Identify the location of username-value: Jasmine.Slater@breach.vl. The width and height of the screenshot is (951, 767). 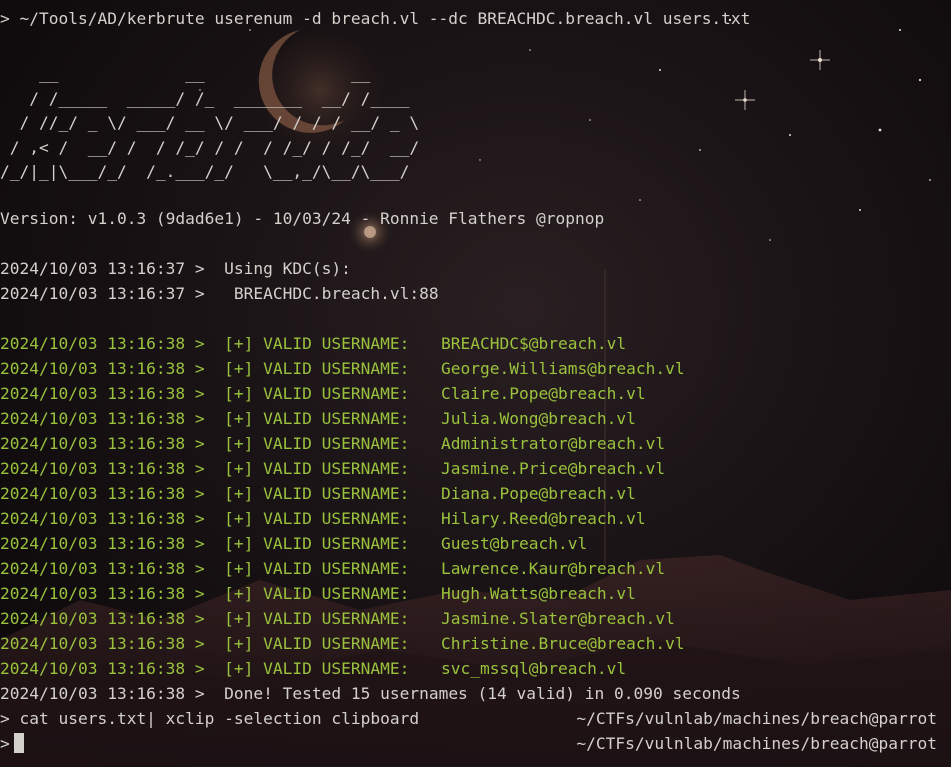
(558, 618).